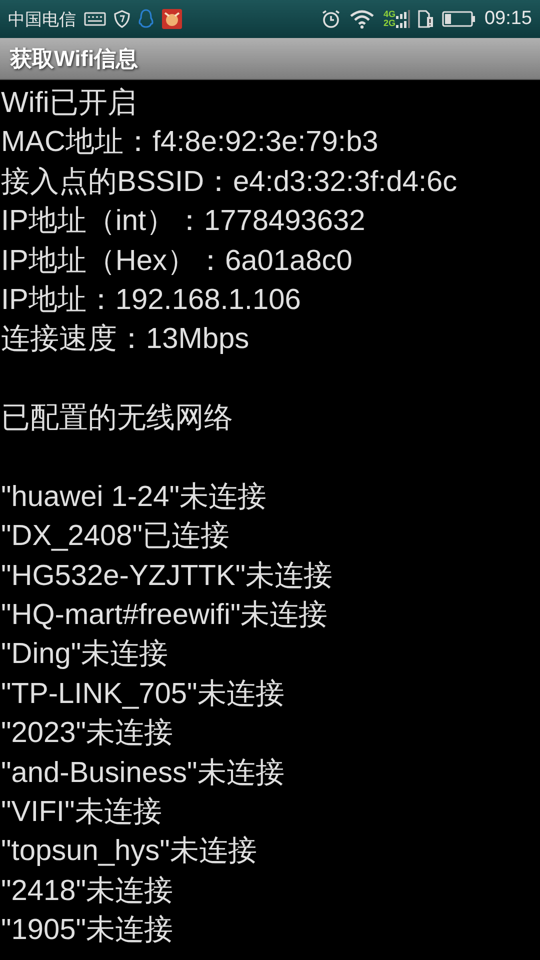  I want to click on network-entry: "Ding"未连接, so click(85, 654).